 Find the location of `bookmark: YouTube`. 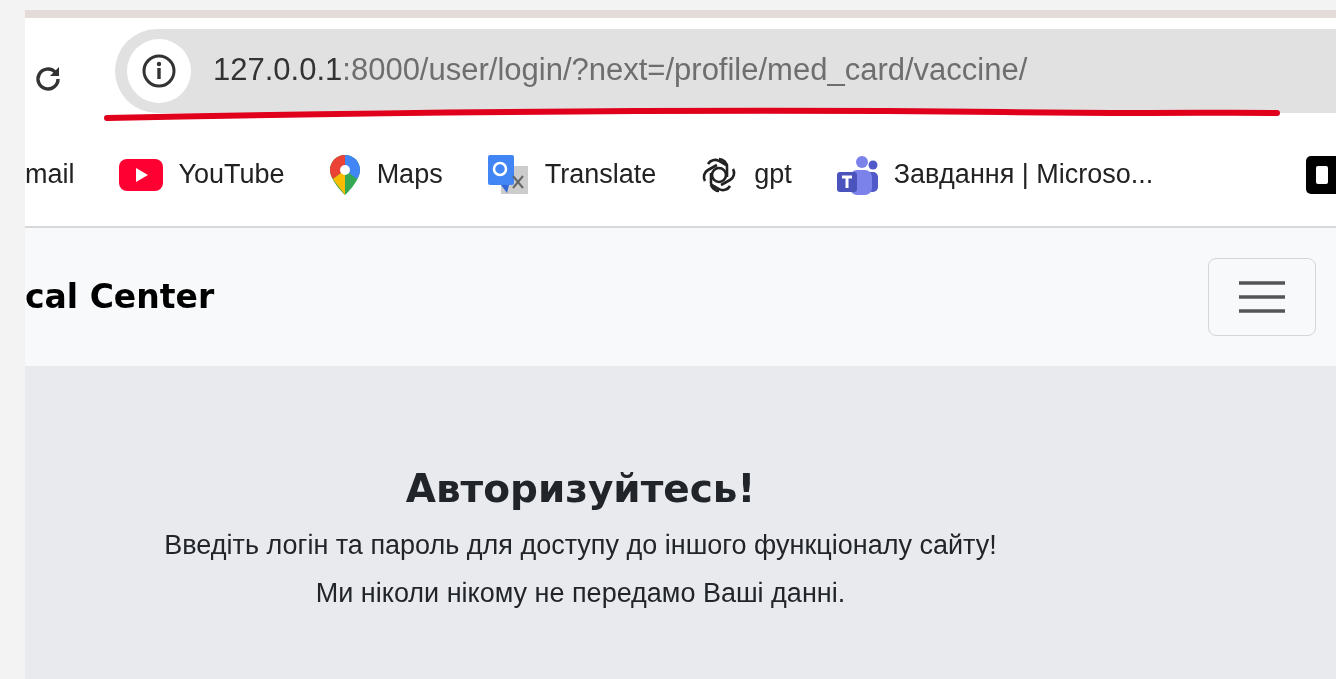

bookmark: YouTube is located at coordinates (201, 174).